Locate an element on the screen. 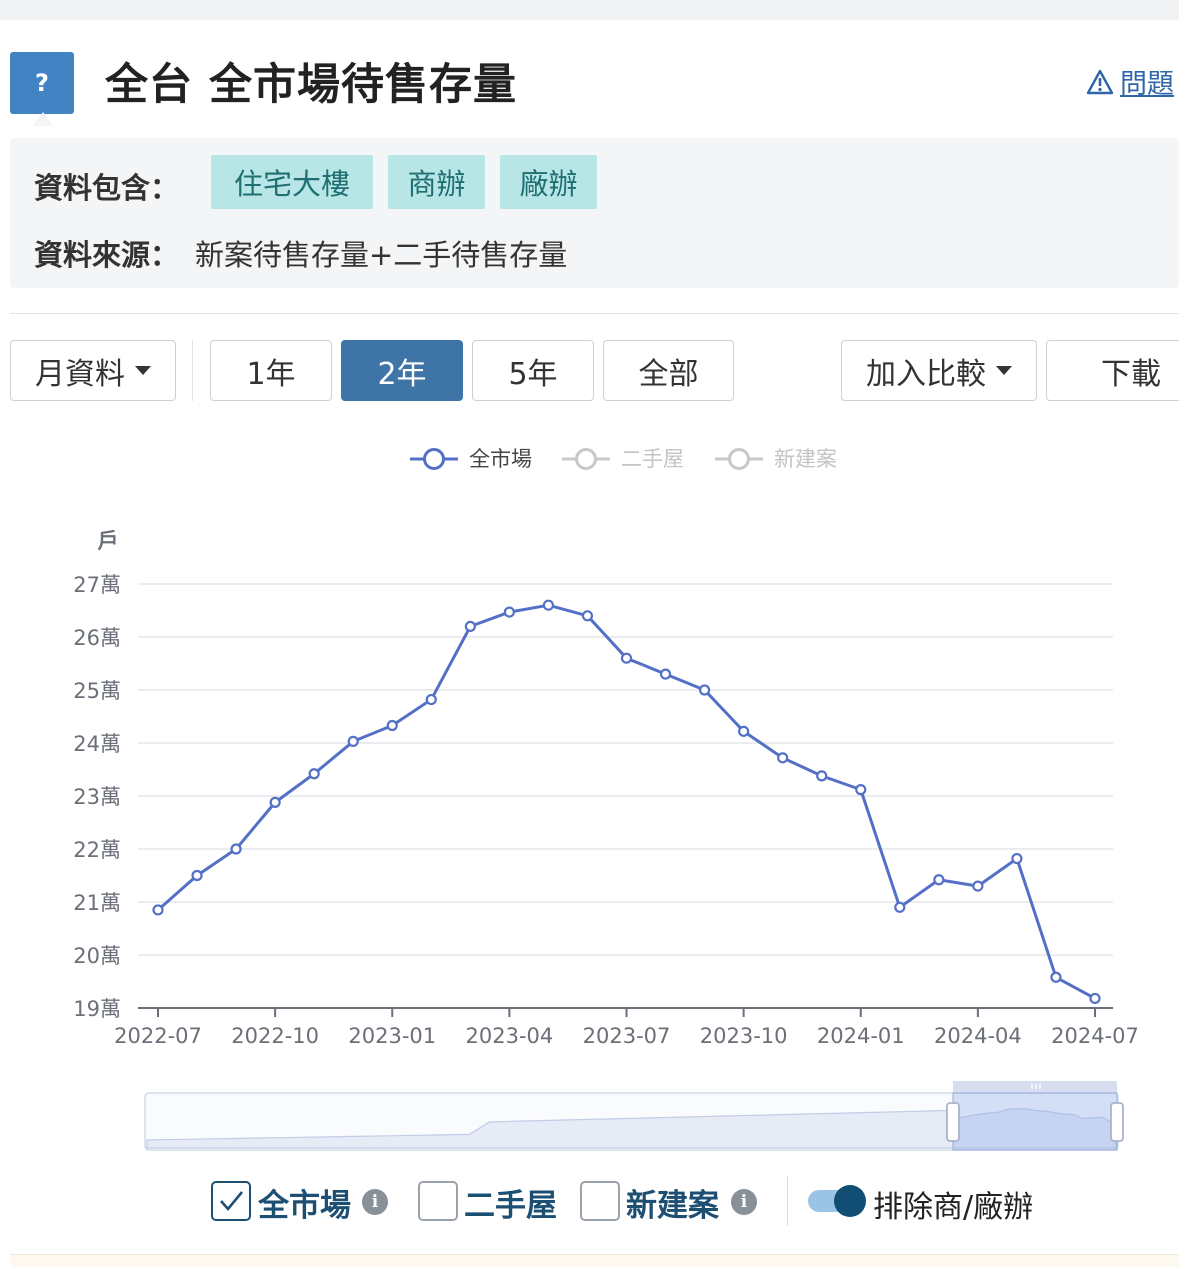 Image resolution: width=1179 pixels, height=1267 pixels. legend-item-label: 全市場 is located at coordinates (500, 459).